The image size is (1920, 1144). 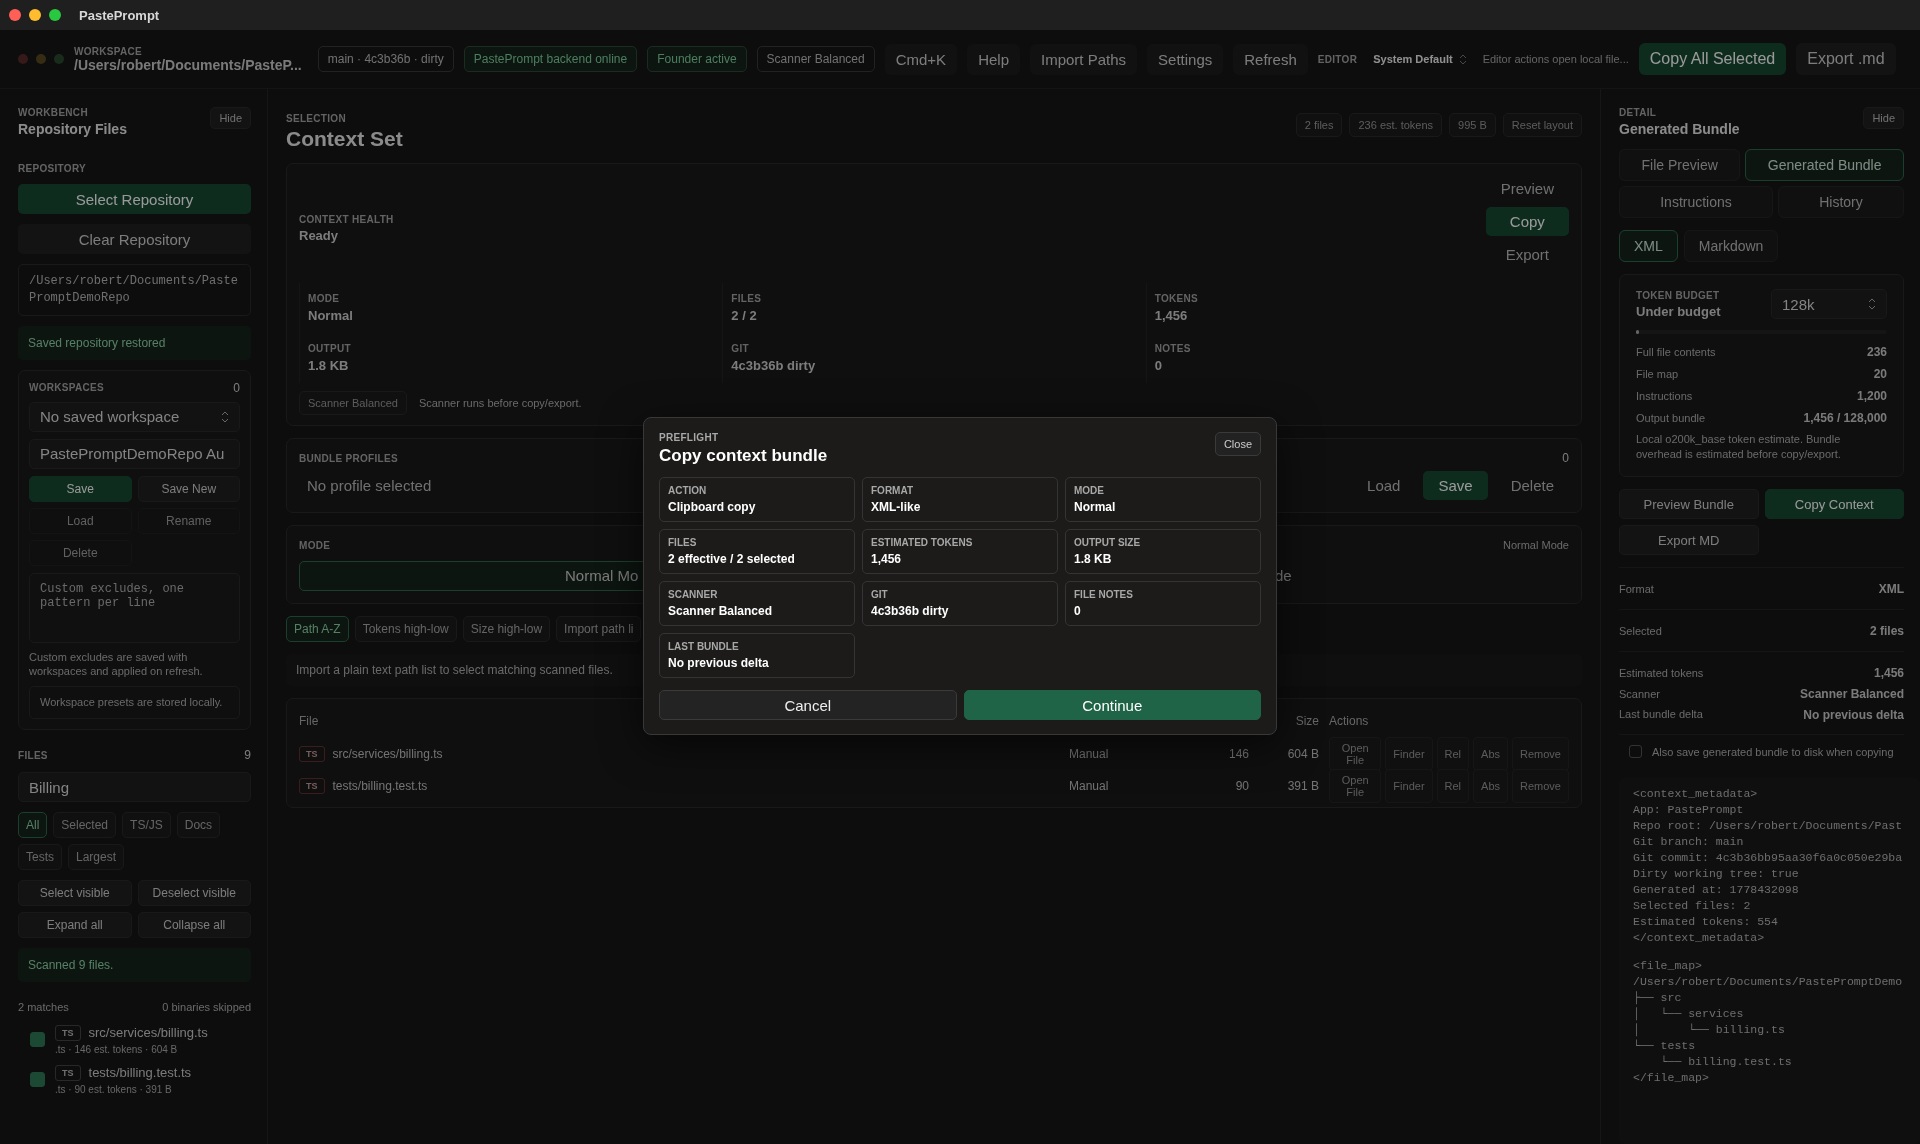 I want to click on field-label: FILES, so click(x=683, y=542).